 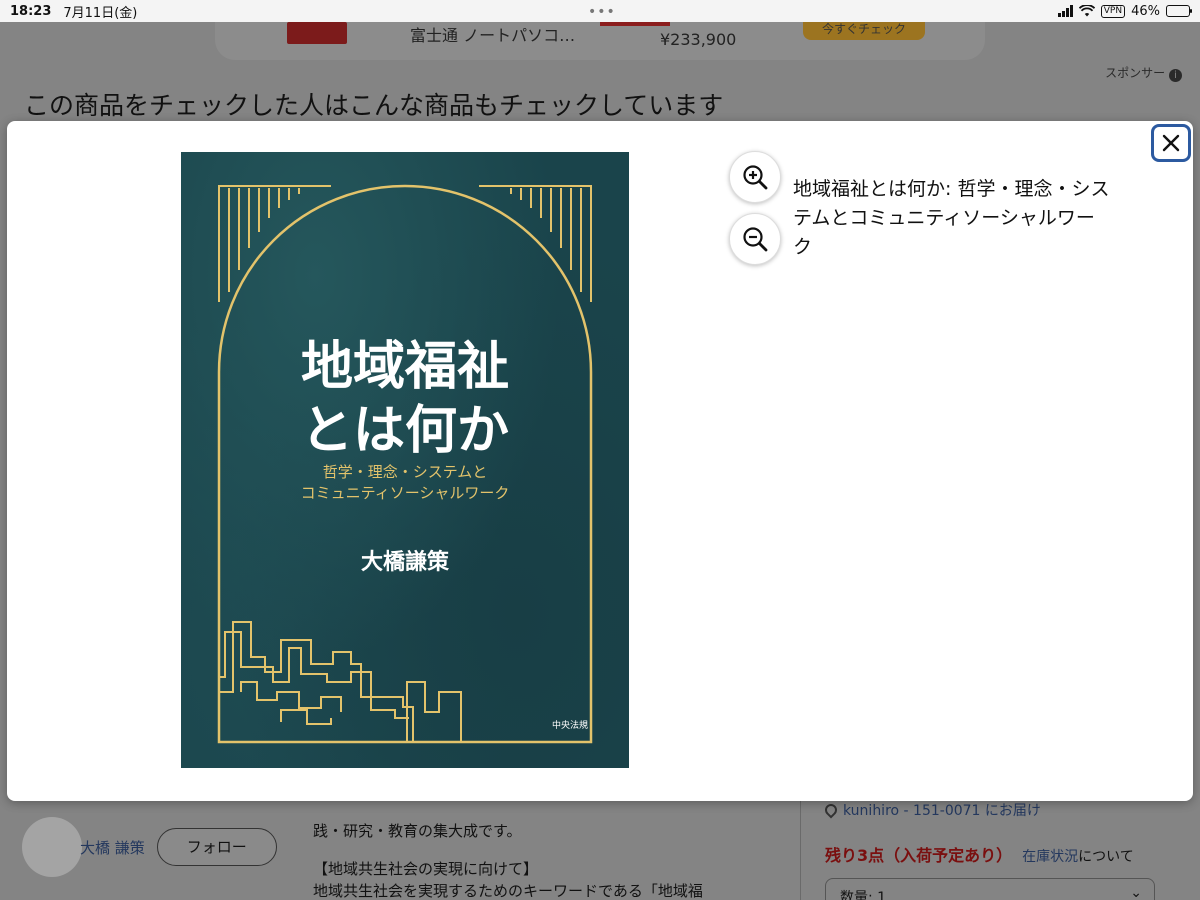 I want to click on avatar, so click(x=52, y=847).